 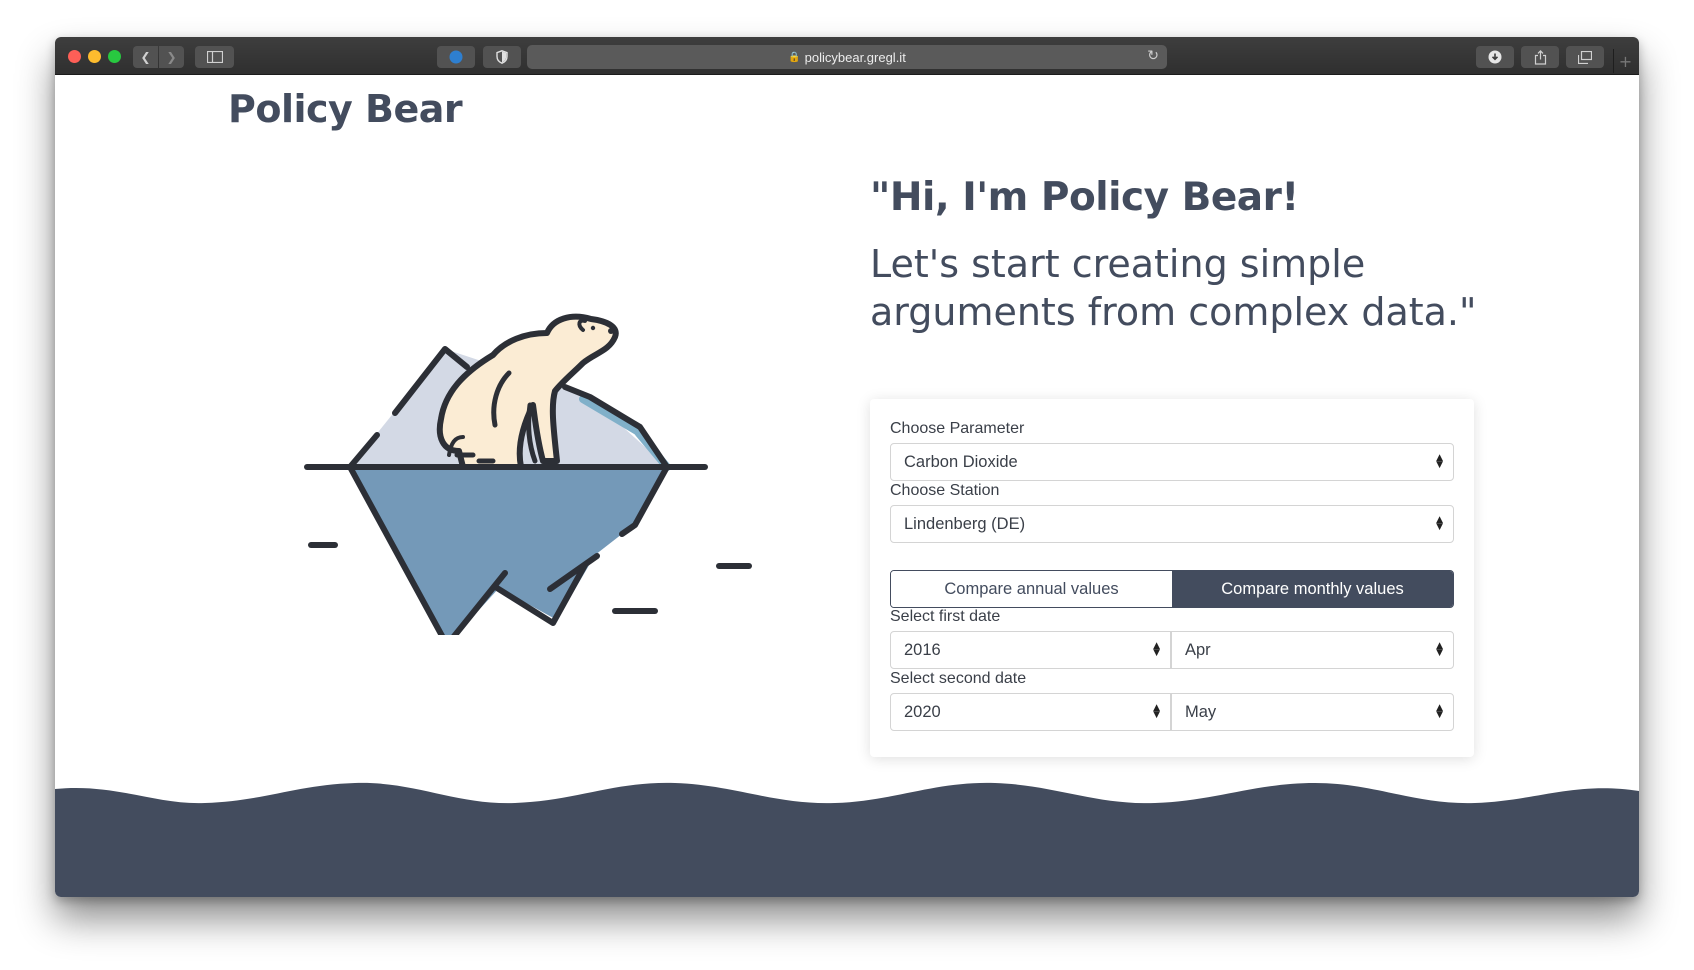 What do you see at coordinates (528, 474) in the screenshot?
I see `polar-bear-iceberg-illustration` at bounding box center [528, 474].